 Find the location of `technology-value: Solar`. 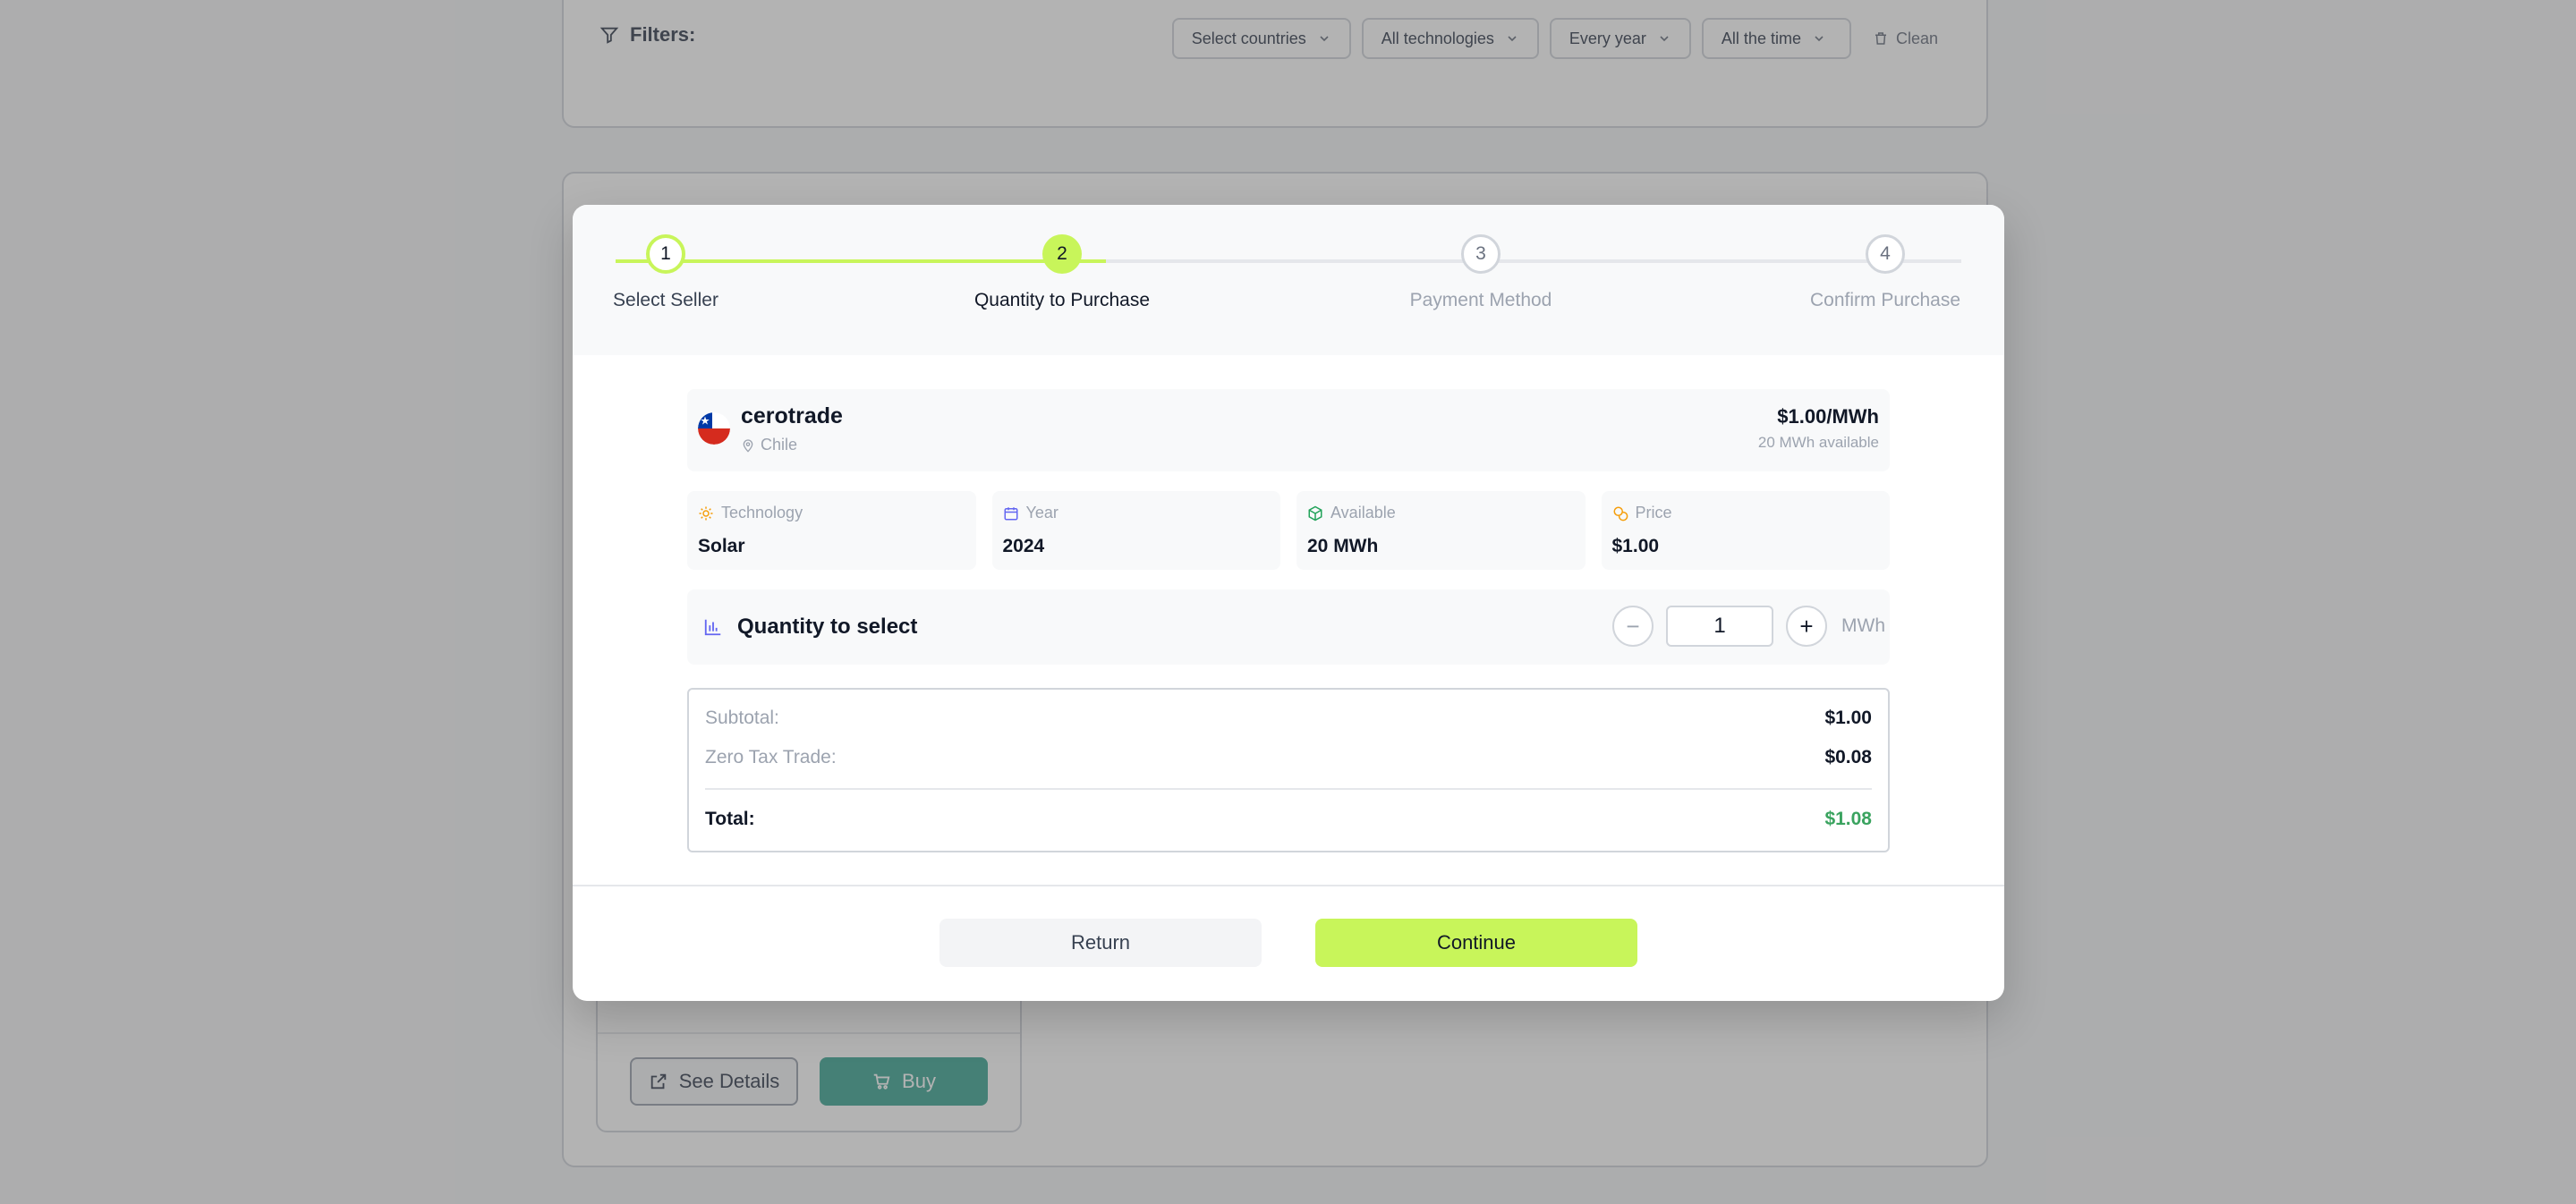

technology-value: Solar is located at coordinates (721, 546).